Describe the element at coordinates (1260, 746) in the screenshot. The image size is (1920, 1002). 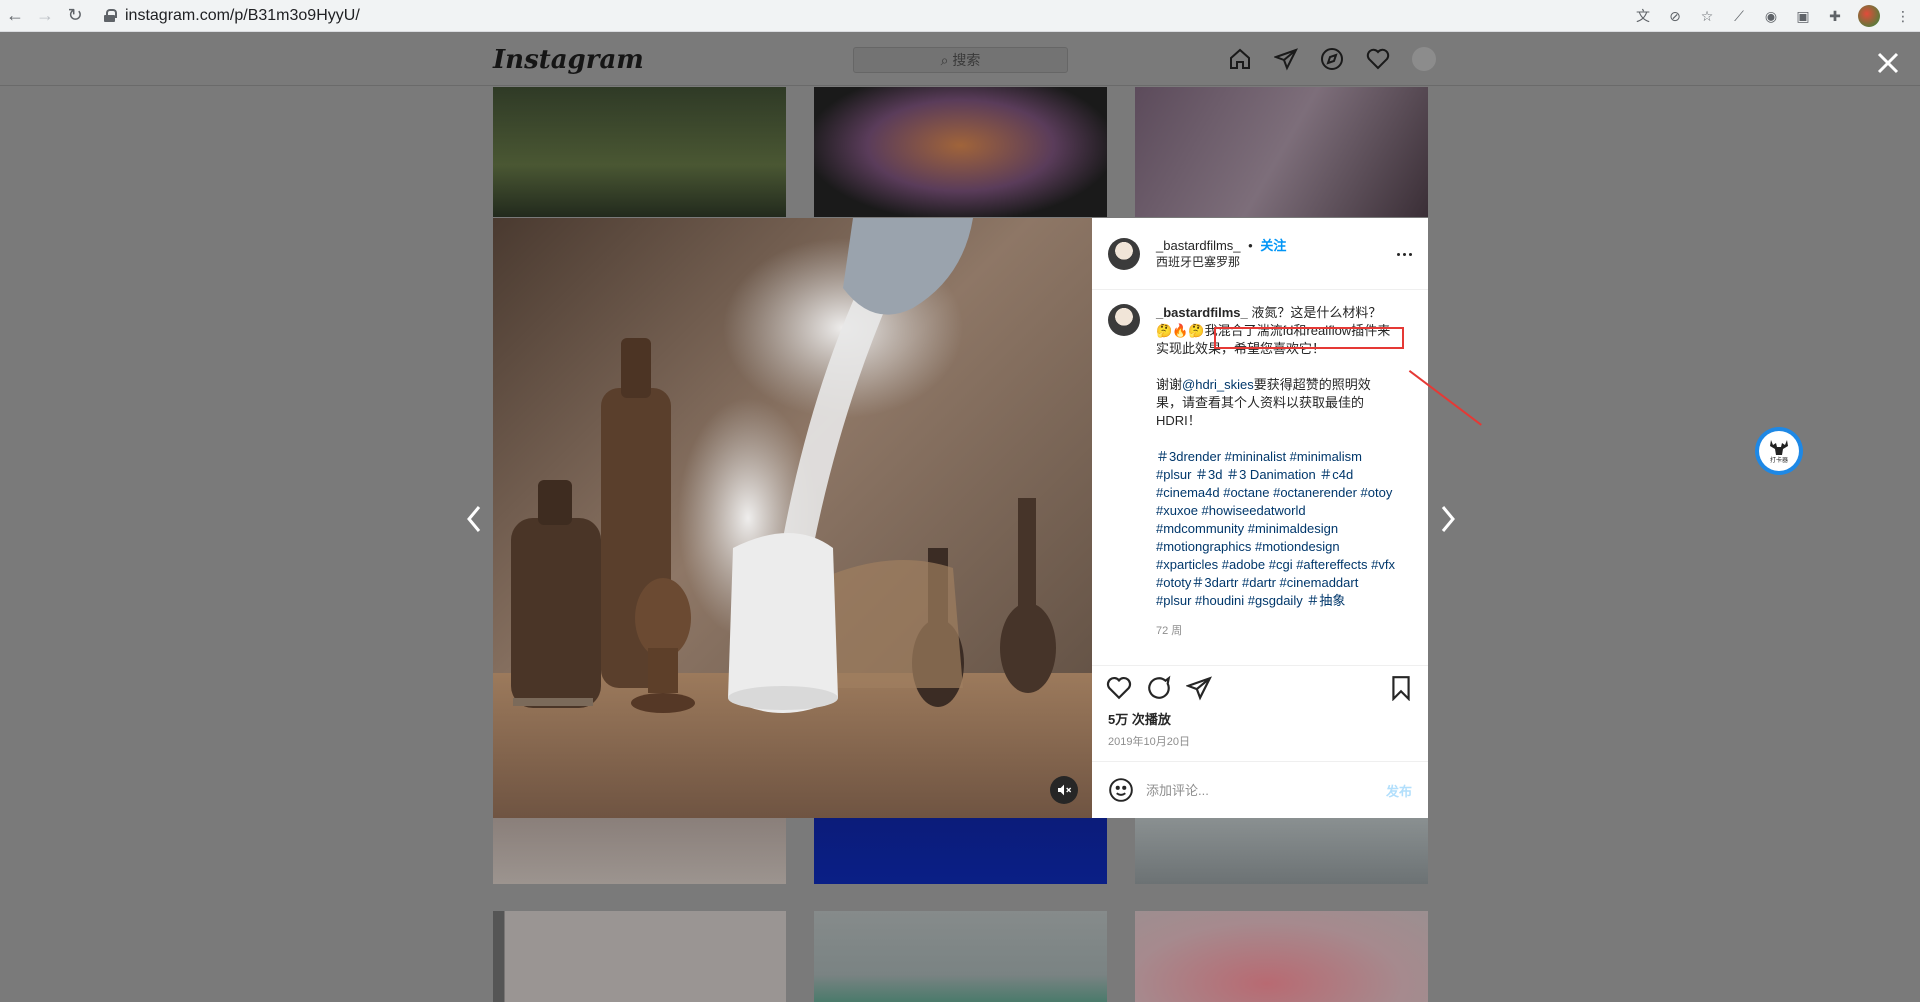
I see `post-date: 2019年10月20日` at that location.